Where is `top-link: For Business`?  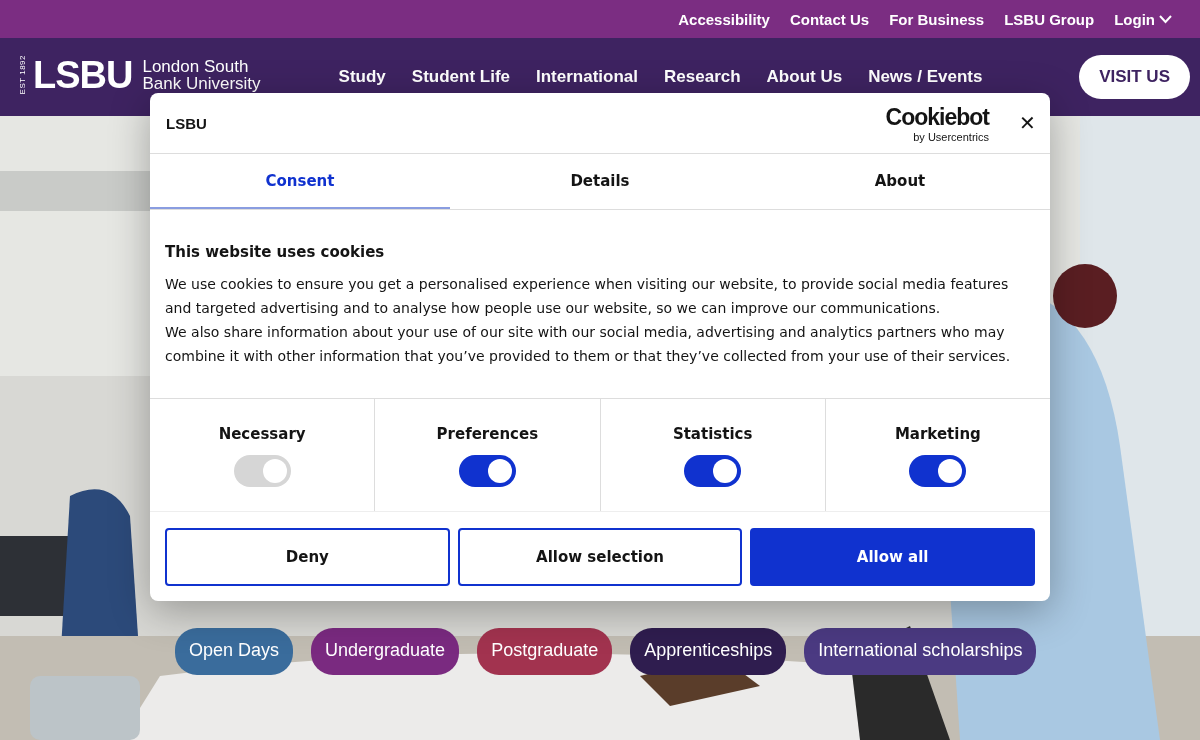
top-link: For Business is located at coordinates (937, 19).